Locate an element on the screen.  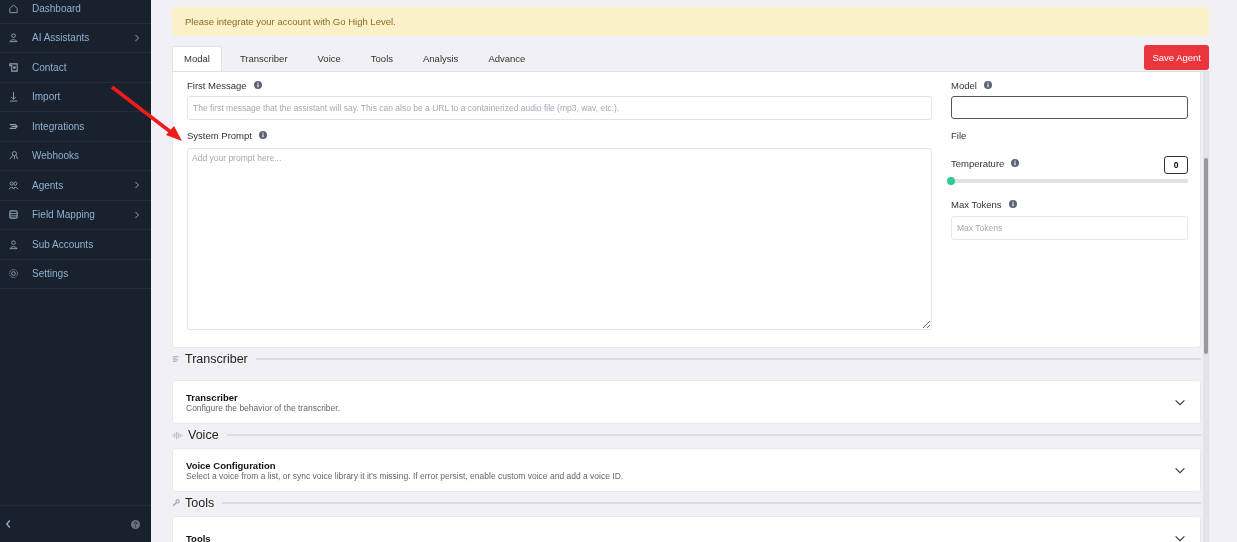
max-tokens-field: Max Tokens is located at coordinates (1069, 228).